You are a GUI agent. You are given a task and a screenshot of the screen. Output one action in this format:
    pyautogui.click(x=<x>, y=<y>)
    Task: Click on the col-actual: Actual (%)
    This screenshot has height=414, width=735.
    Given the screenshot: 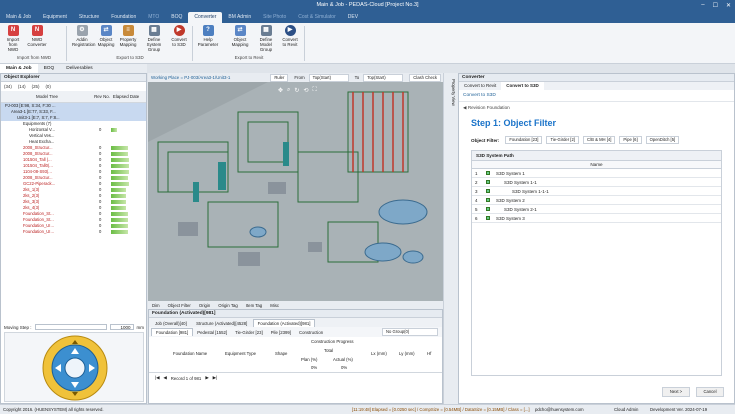 What is the action you would take?
    pyautogui.click(x=343, y=359)
    